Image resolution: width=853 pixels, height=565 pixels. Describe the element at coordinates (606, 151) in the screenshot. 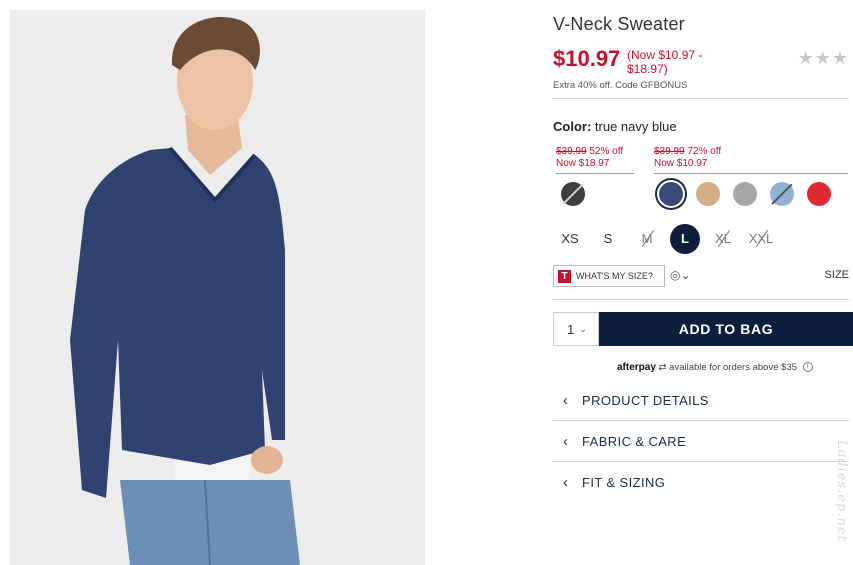

I see `discount: 52% off` at that location.